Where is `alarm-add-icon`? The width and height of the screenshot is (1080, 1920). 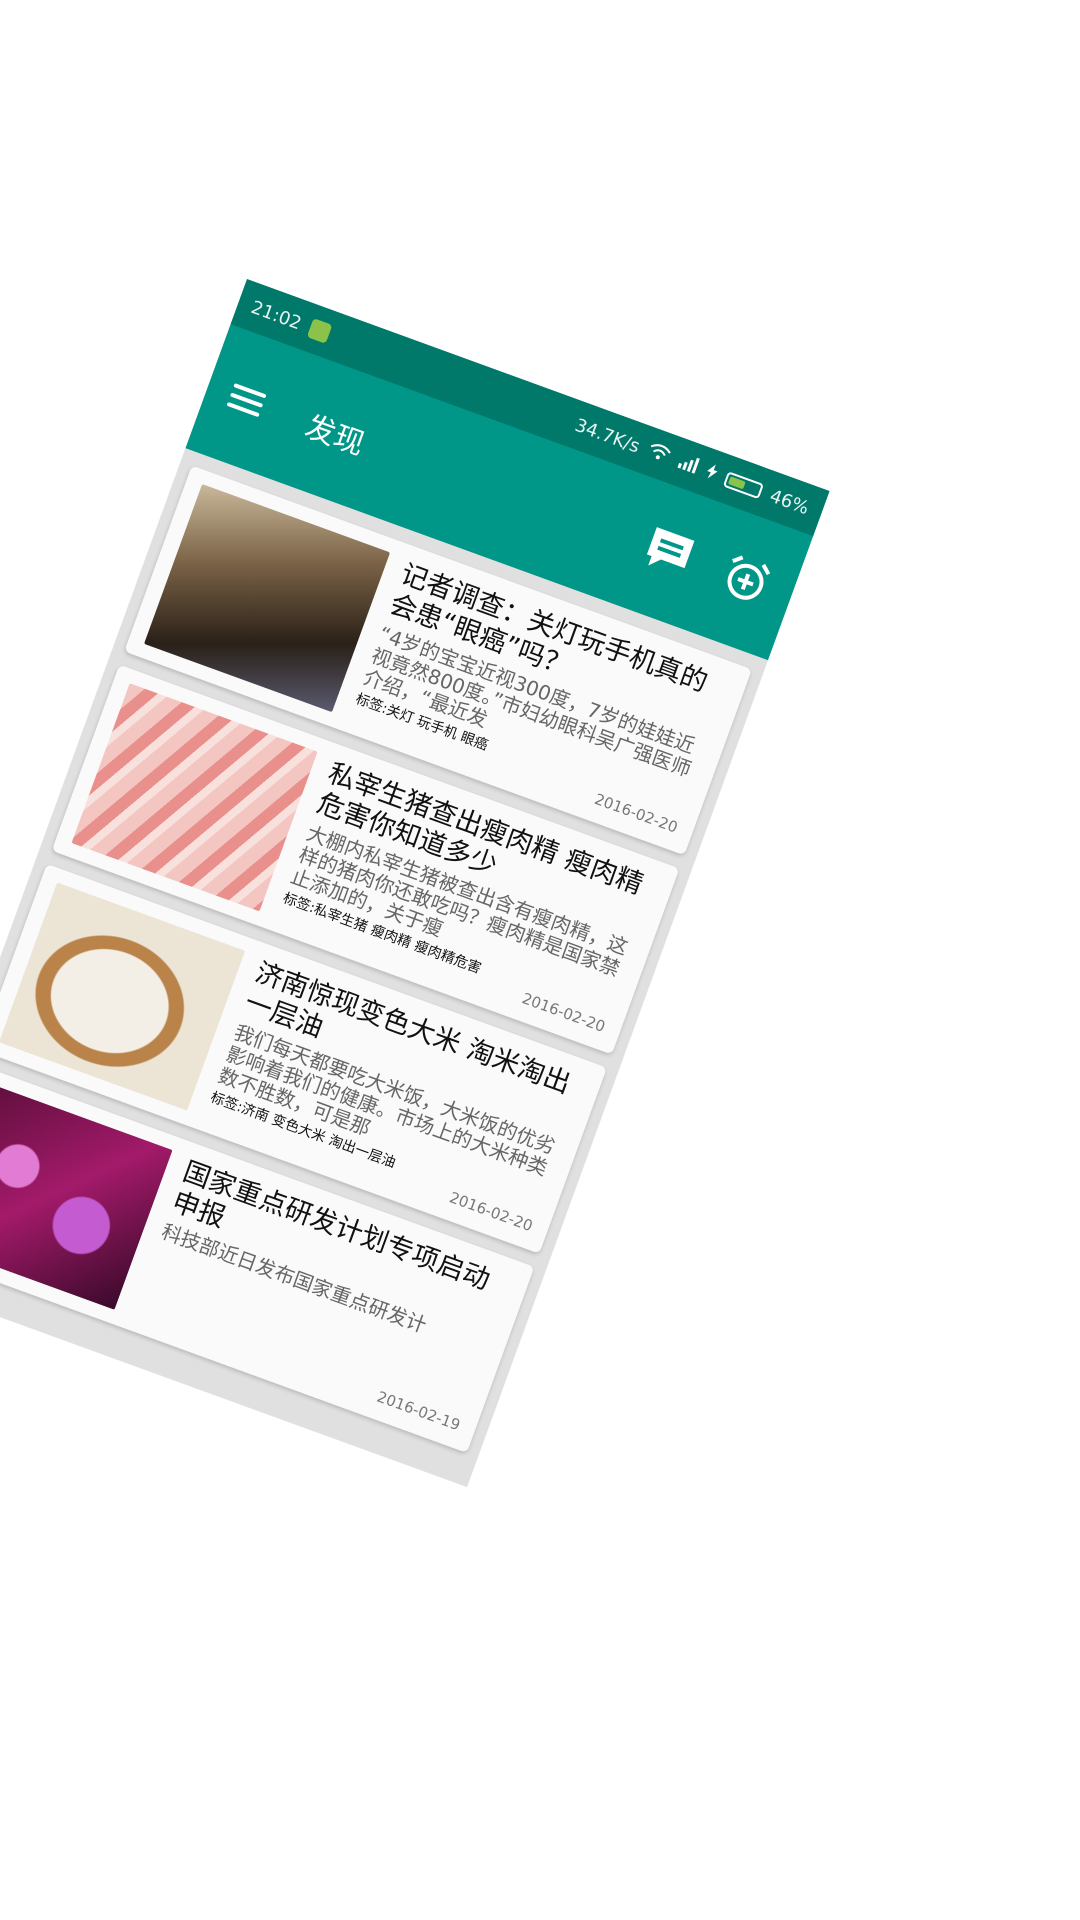
alarm-add-icon is located at coordinates (745, 581).